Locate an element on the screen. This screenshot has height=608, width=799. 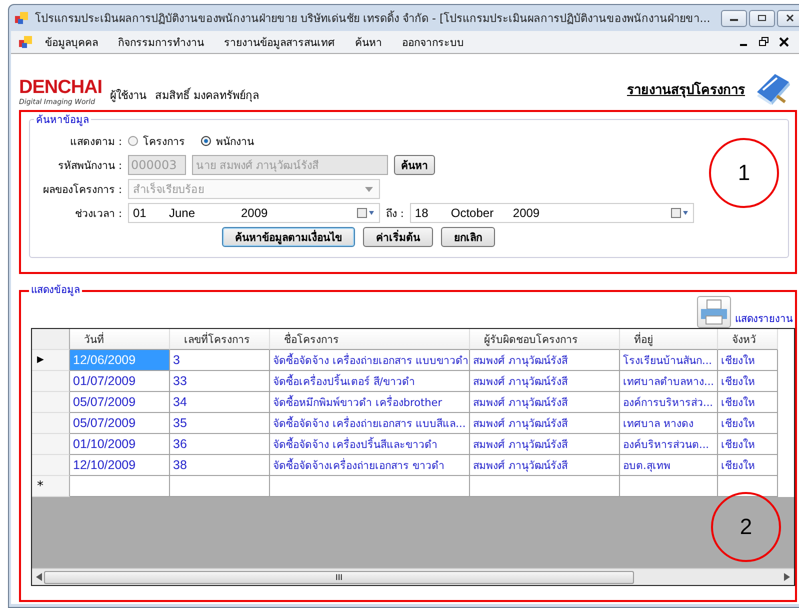
printer-button is located at coordinates (714, 312).